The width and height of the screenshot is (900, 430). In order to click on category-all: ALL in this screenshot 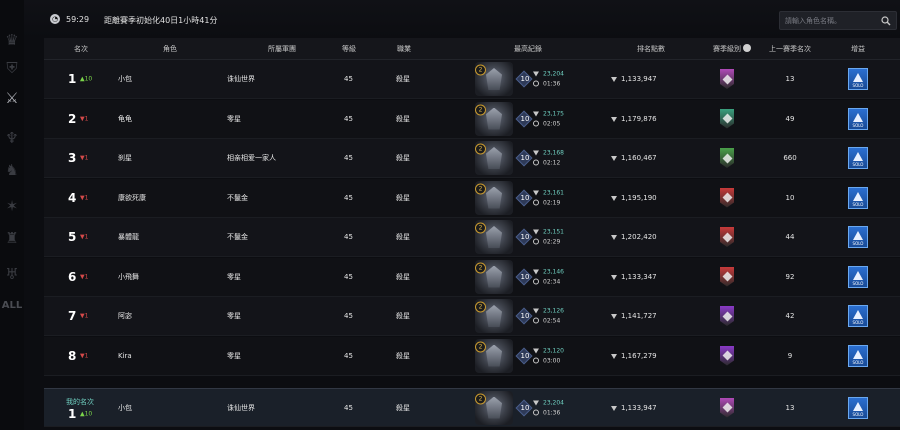, I will do `click(12, 305)`.